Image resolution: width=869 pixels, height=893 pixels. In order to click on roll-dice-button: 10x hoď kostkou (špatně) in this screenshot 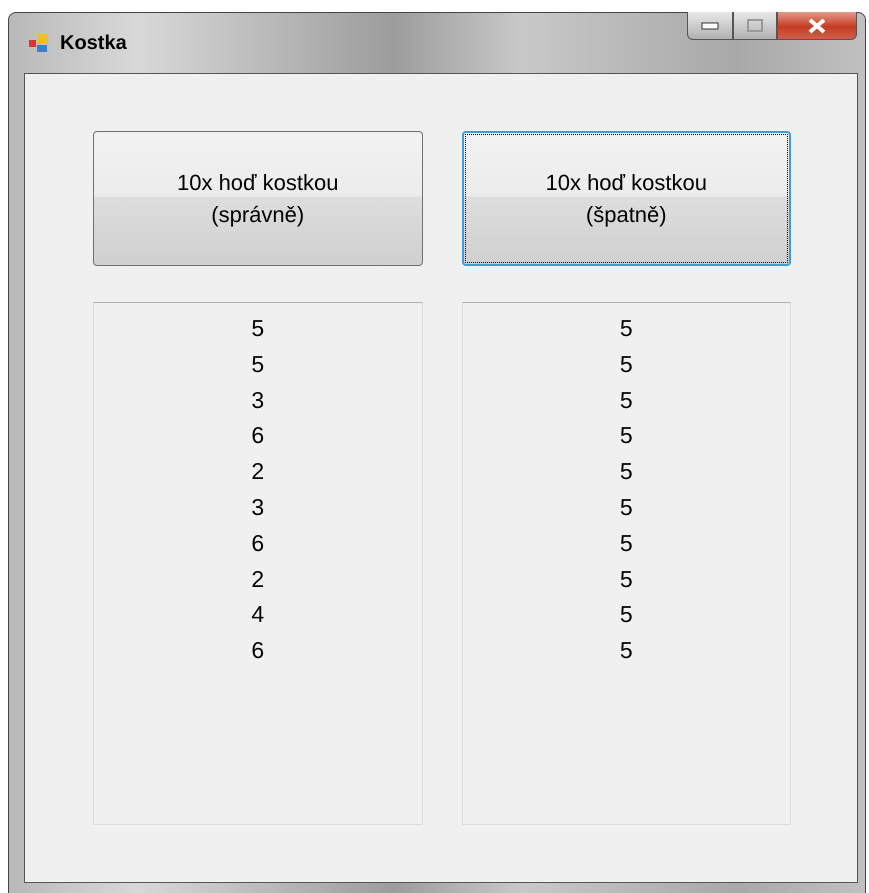, I will do `click(626, 198)`.